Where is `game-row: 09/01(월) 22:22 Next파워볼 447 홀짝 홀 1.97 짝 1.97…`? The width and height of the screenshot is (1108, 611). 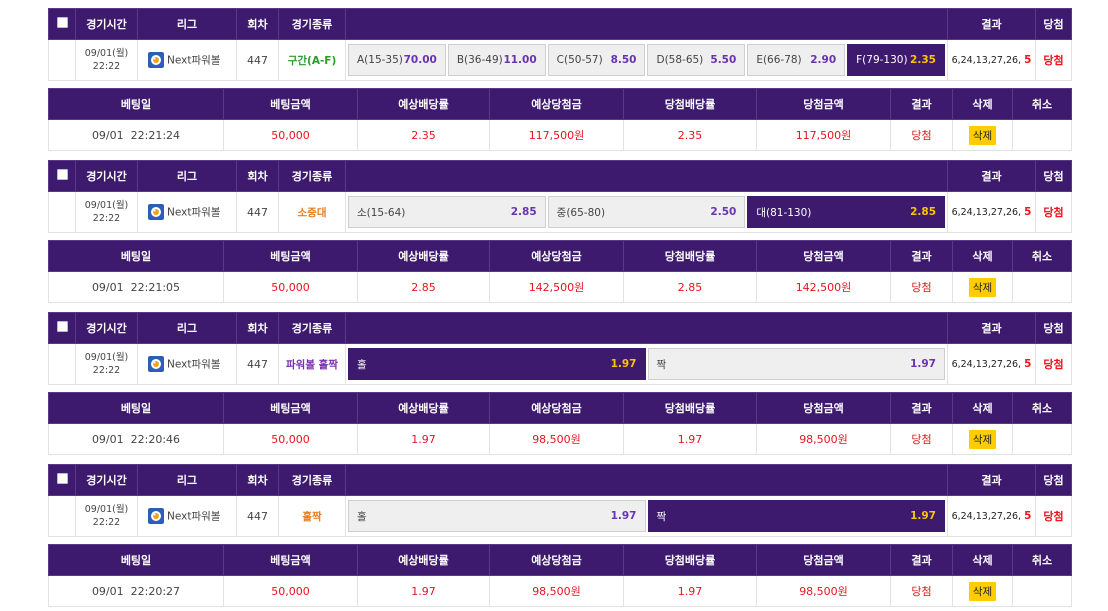 game-row: 09/01(월) 22:22 Next파워볼 447 홀짝 홀 1.97 짝 1.97… is located at coordinates (560, 516).